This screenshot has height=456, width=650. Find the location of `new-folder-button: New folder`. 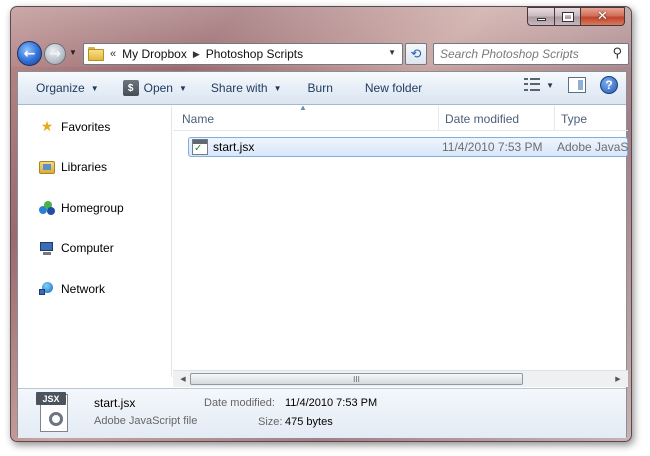

new-folder-button: New folder is located at coordinates (393, 88).